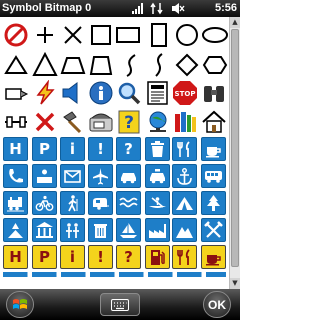 Image resolution: width=320 pixels, height=320 pixels. Describe the element at coordinates (120, 8) in the screenshot. I see `status-bar: Symbol Bitmap 0 5:56` at that location.